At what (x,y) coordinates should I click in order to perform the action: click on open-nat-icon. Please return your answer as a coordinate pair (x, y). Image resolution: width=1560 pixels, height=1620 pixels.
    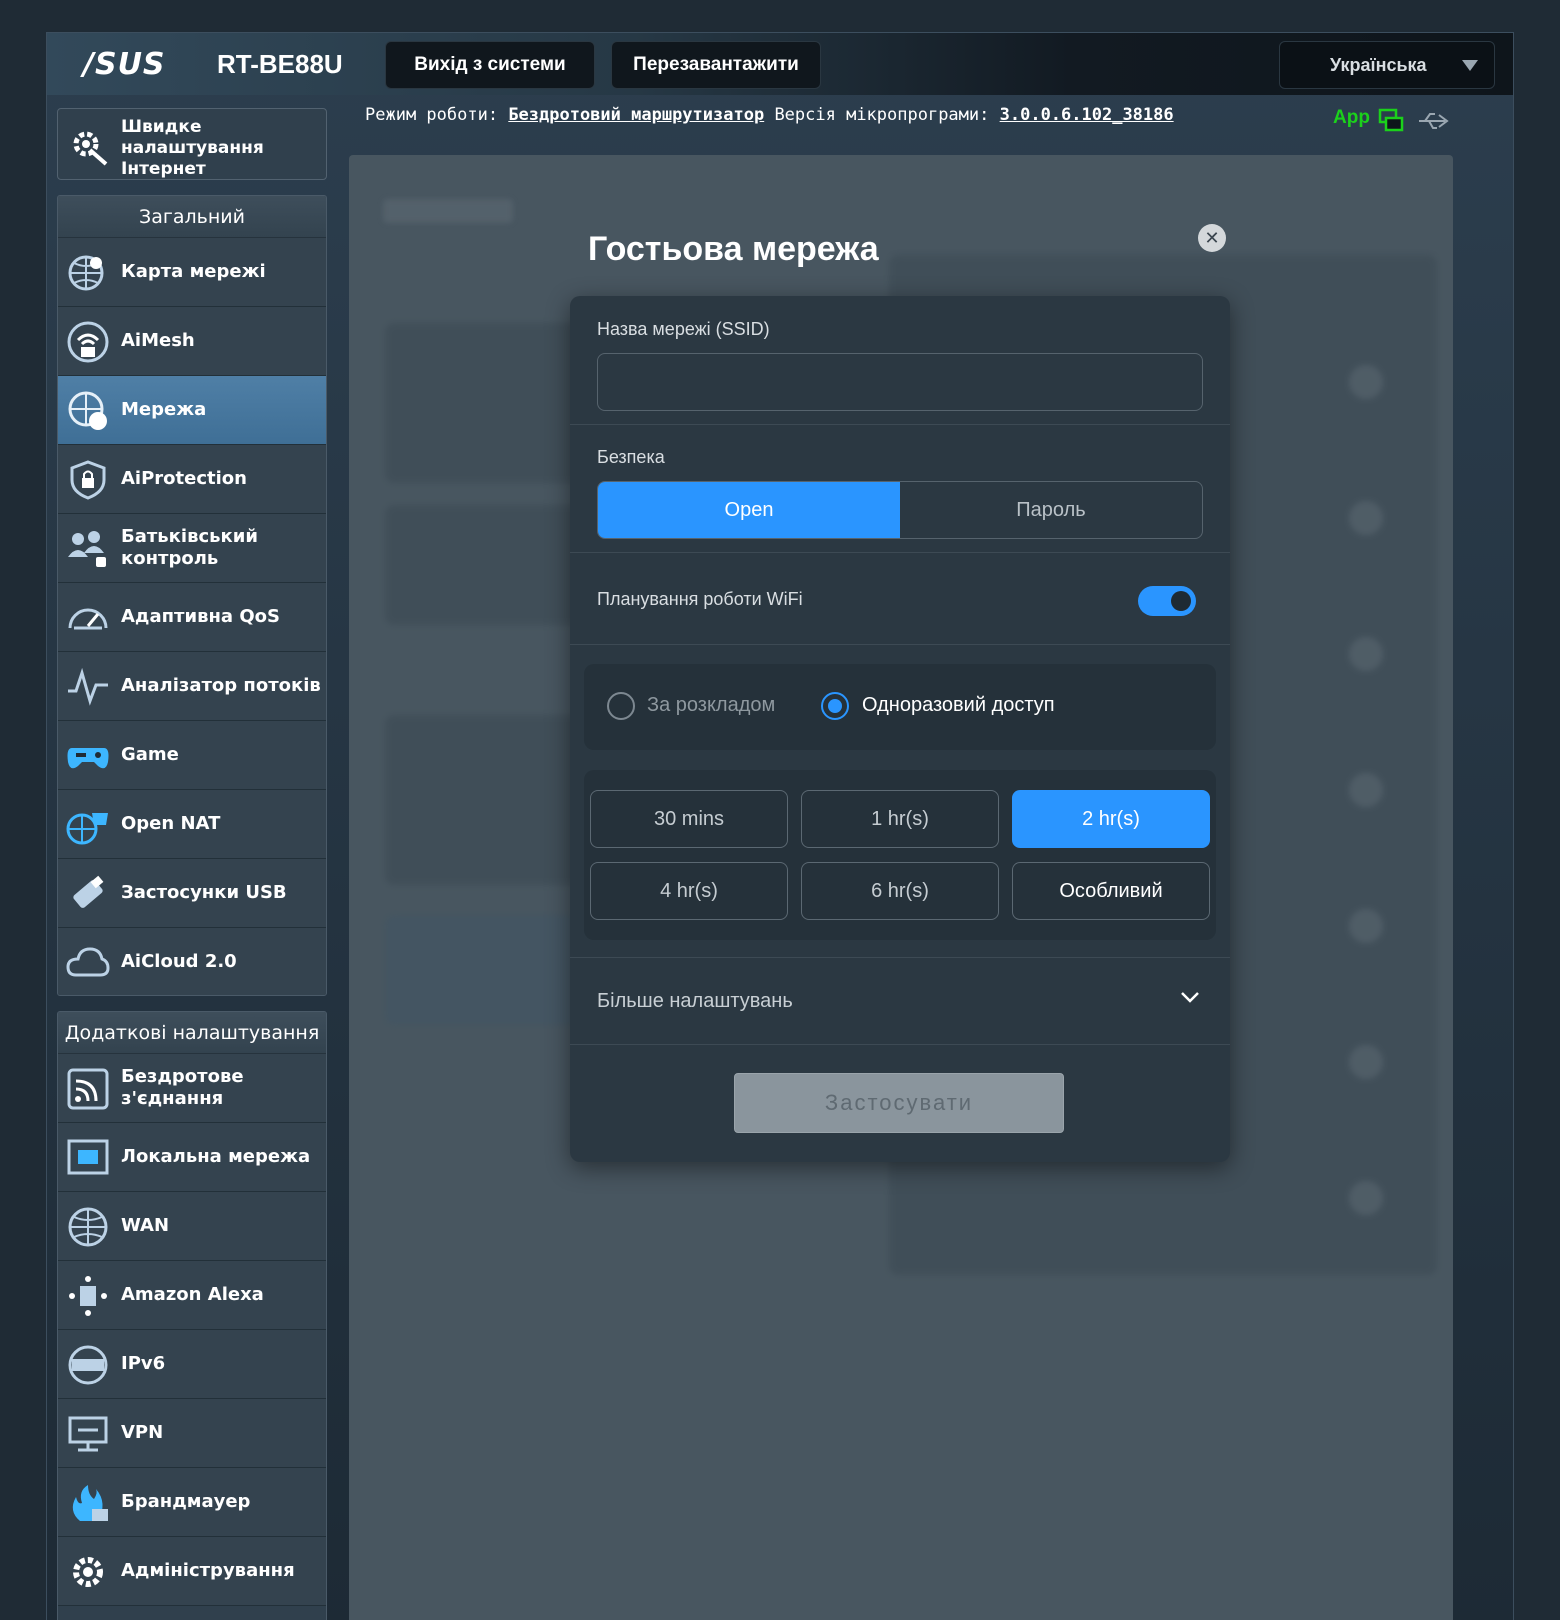
    Looking at the image, I should click on (87, 829).